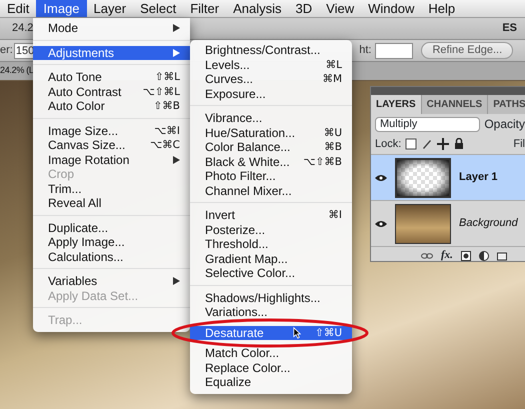 This screenshot has width=525, height=409. I want to click on layer-name: Background, so click(488, 223).